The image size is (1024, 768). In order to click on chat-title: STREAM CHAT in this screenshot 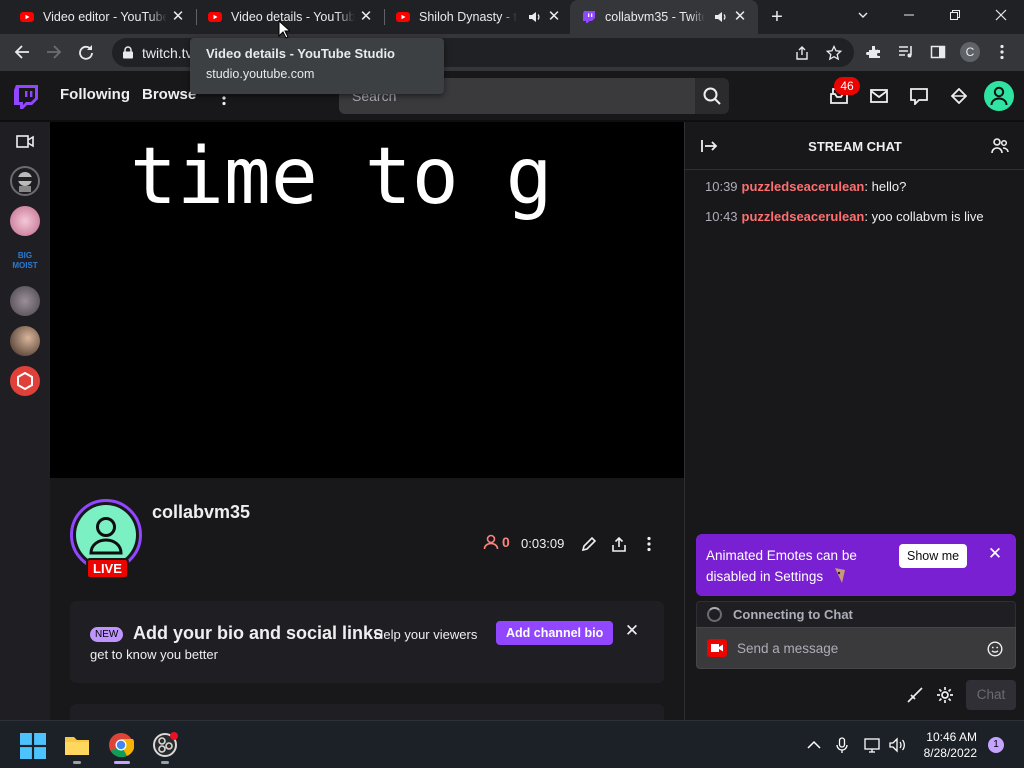, I will do `click(855, 146)`.